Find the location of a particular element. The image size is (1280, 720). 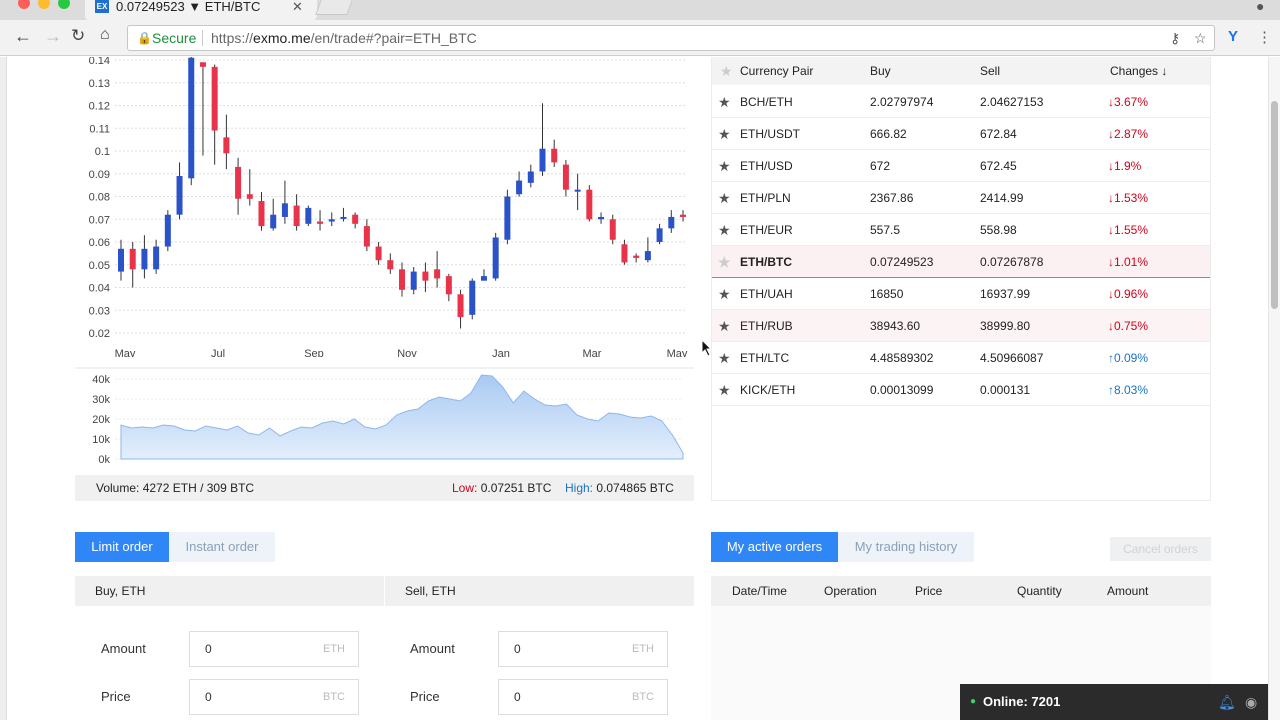

tab-limit-order: Limit order is located at coordinates (122, 547).